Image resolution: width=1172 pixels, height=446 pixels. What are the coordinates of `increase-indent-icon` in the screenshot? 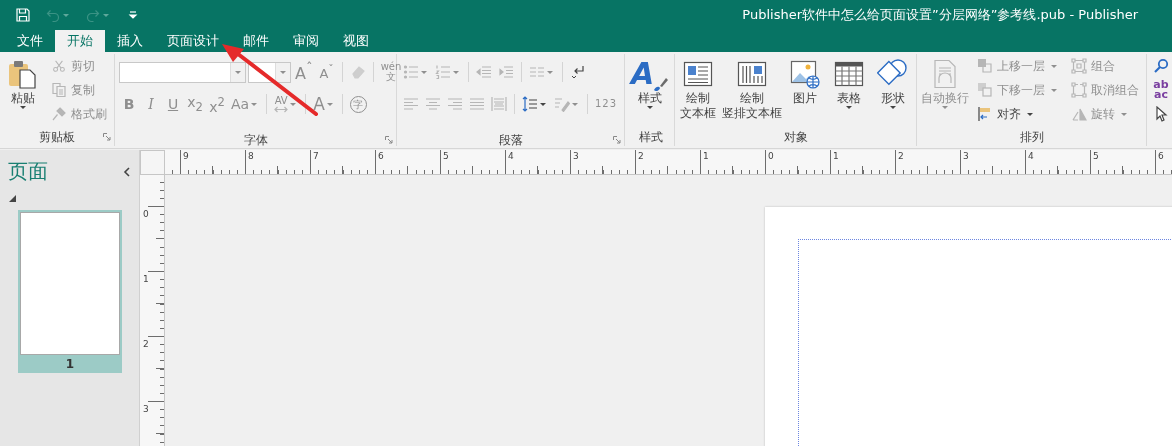 It's located at (506, 72).